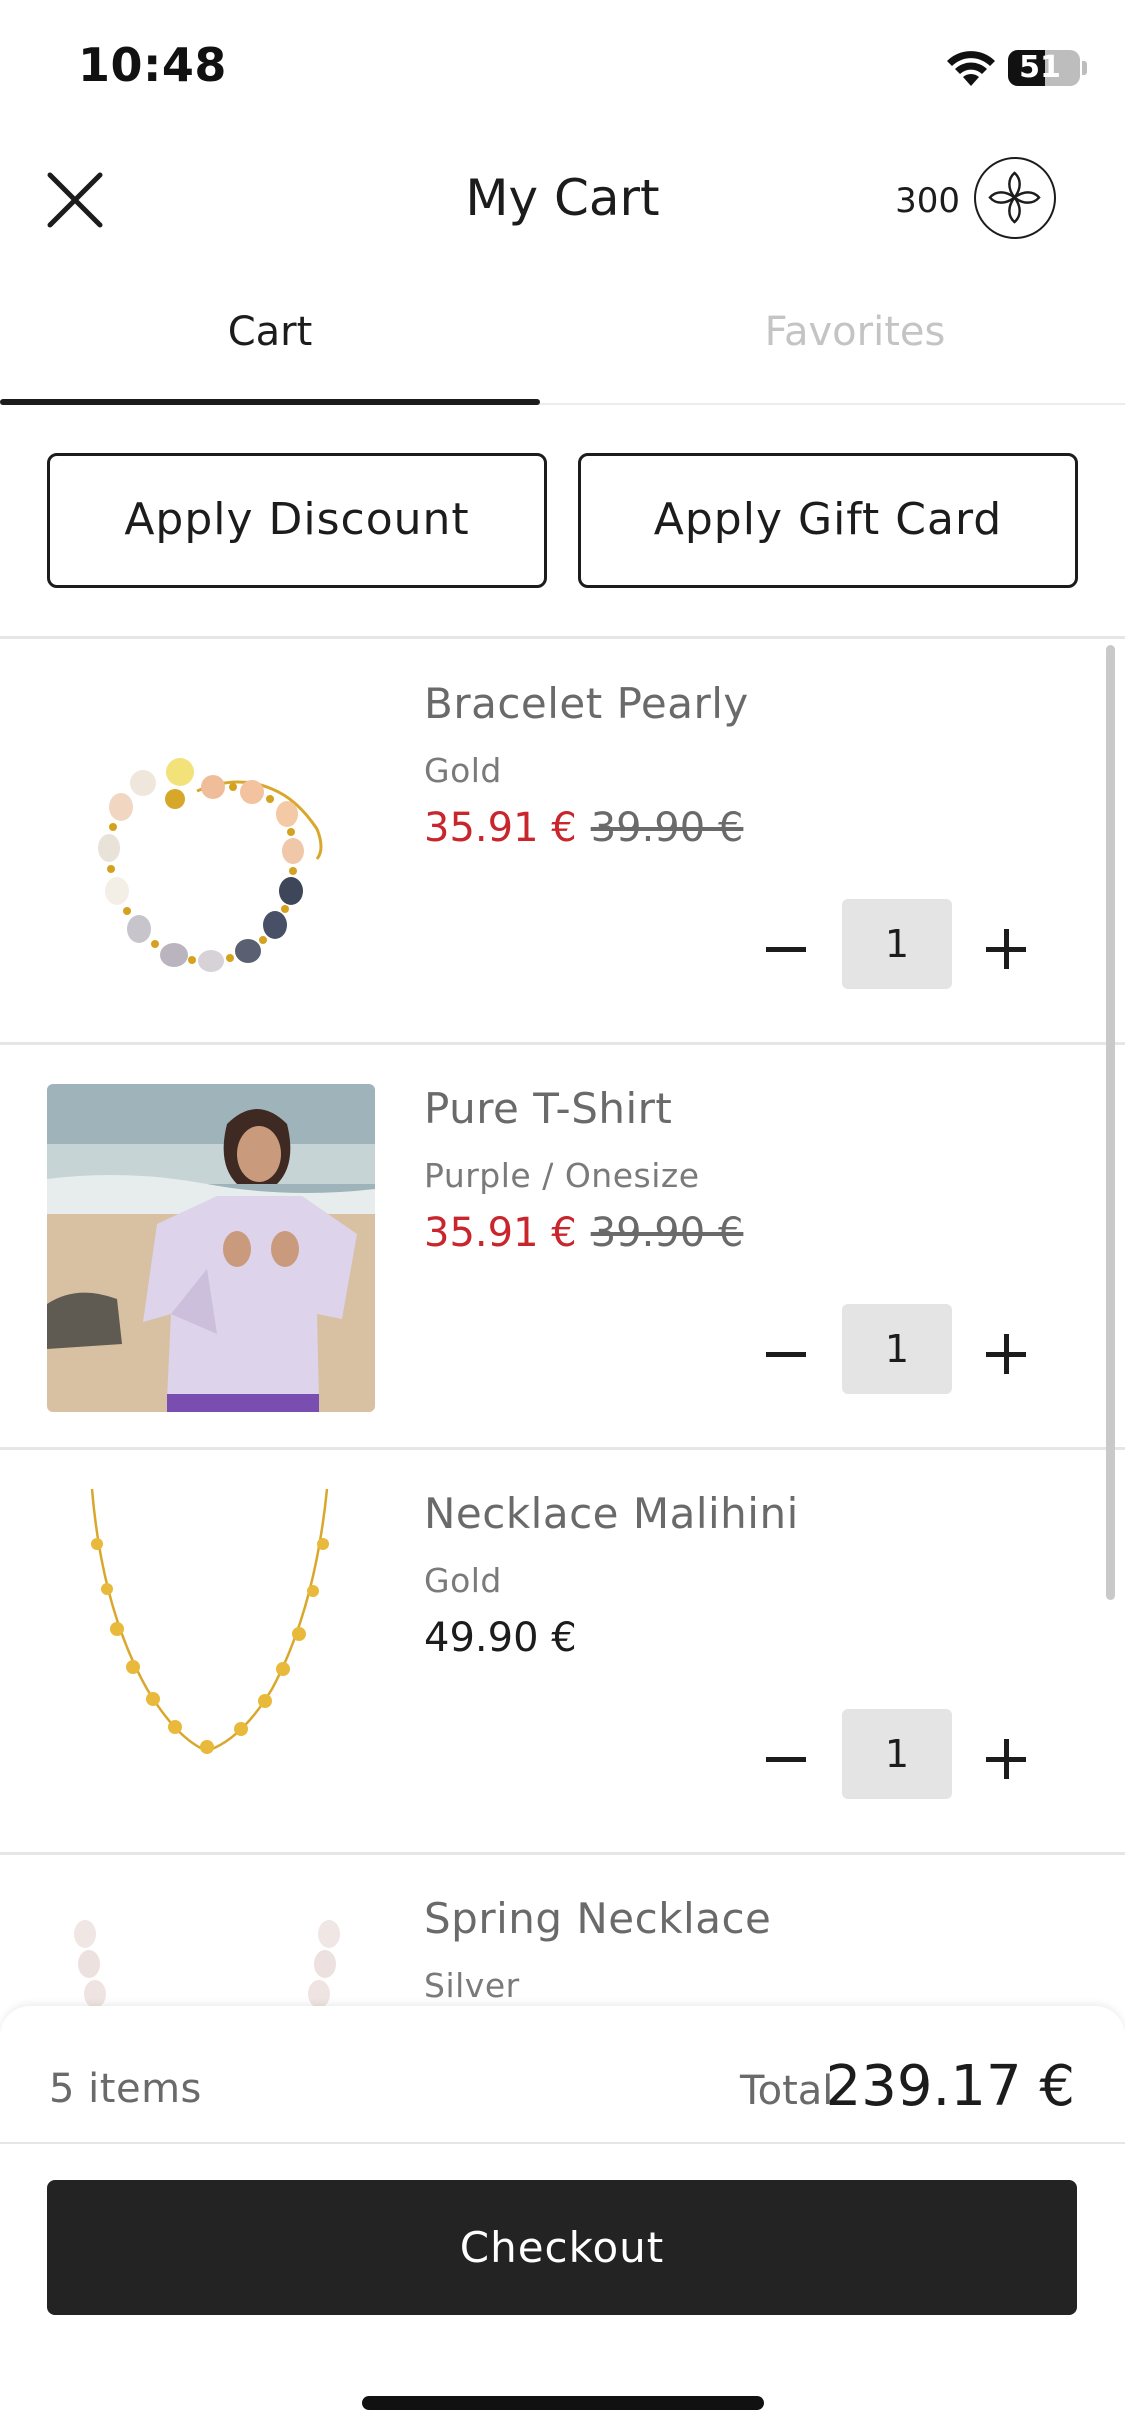 The image size is (1125, 2436). Describe the element at coordinates (548, 1108) in the screenshot. I see `product-name: Pure T-Shirt` at that location.